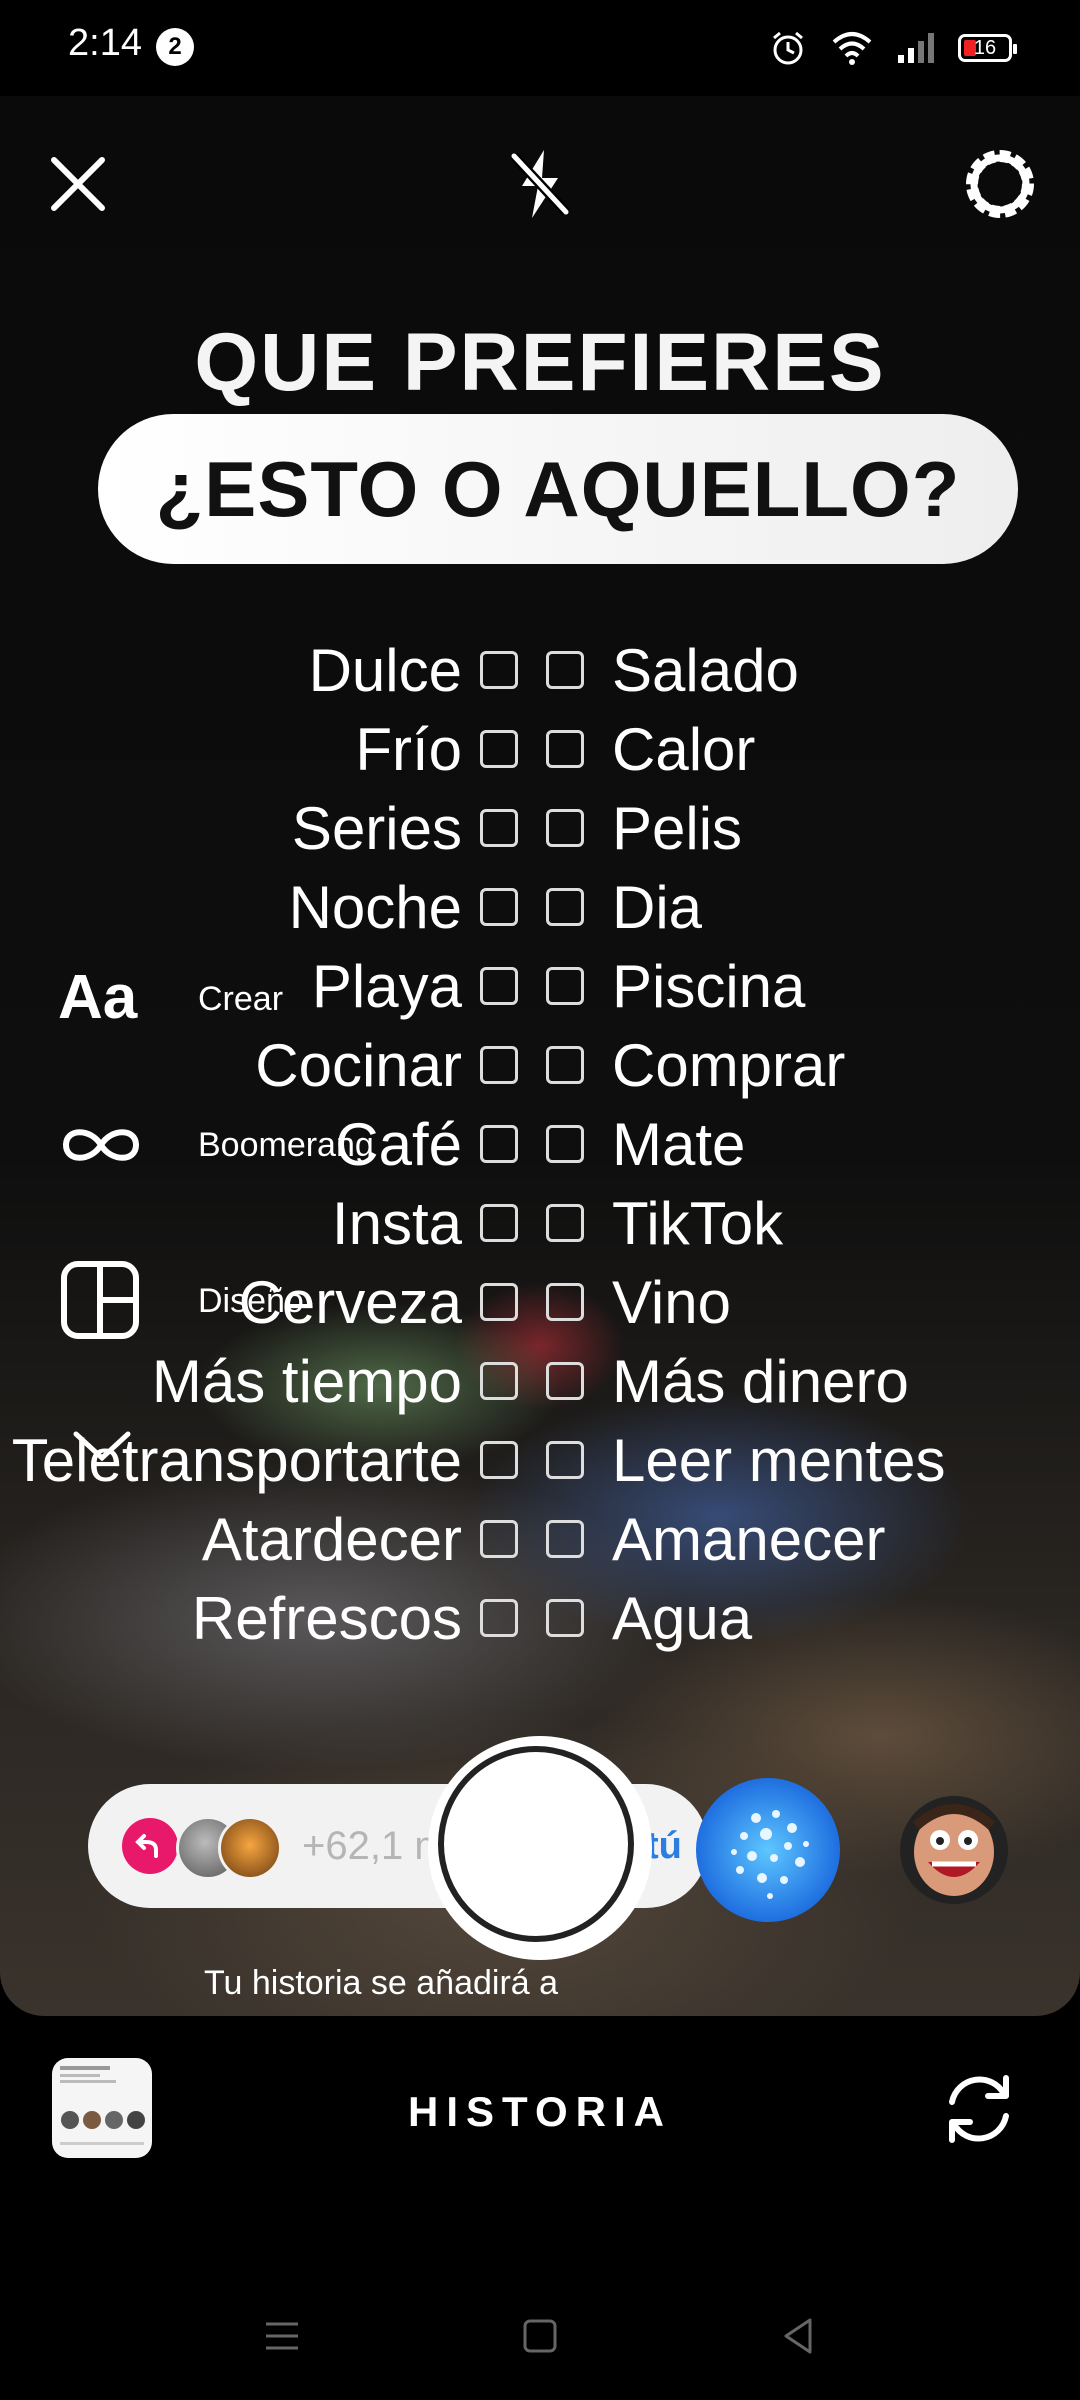 Image resolution: width=1080 pixels, height=2400 pixels. I want to click on question-pill: ¿ESTO O AQUELLO?, so click(558, 489).